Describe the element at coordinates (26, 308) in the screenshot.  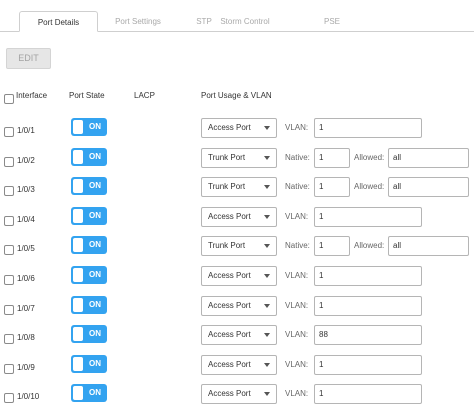
I see `interface-name: 1/0/7` at that location.